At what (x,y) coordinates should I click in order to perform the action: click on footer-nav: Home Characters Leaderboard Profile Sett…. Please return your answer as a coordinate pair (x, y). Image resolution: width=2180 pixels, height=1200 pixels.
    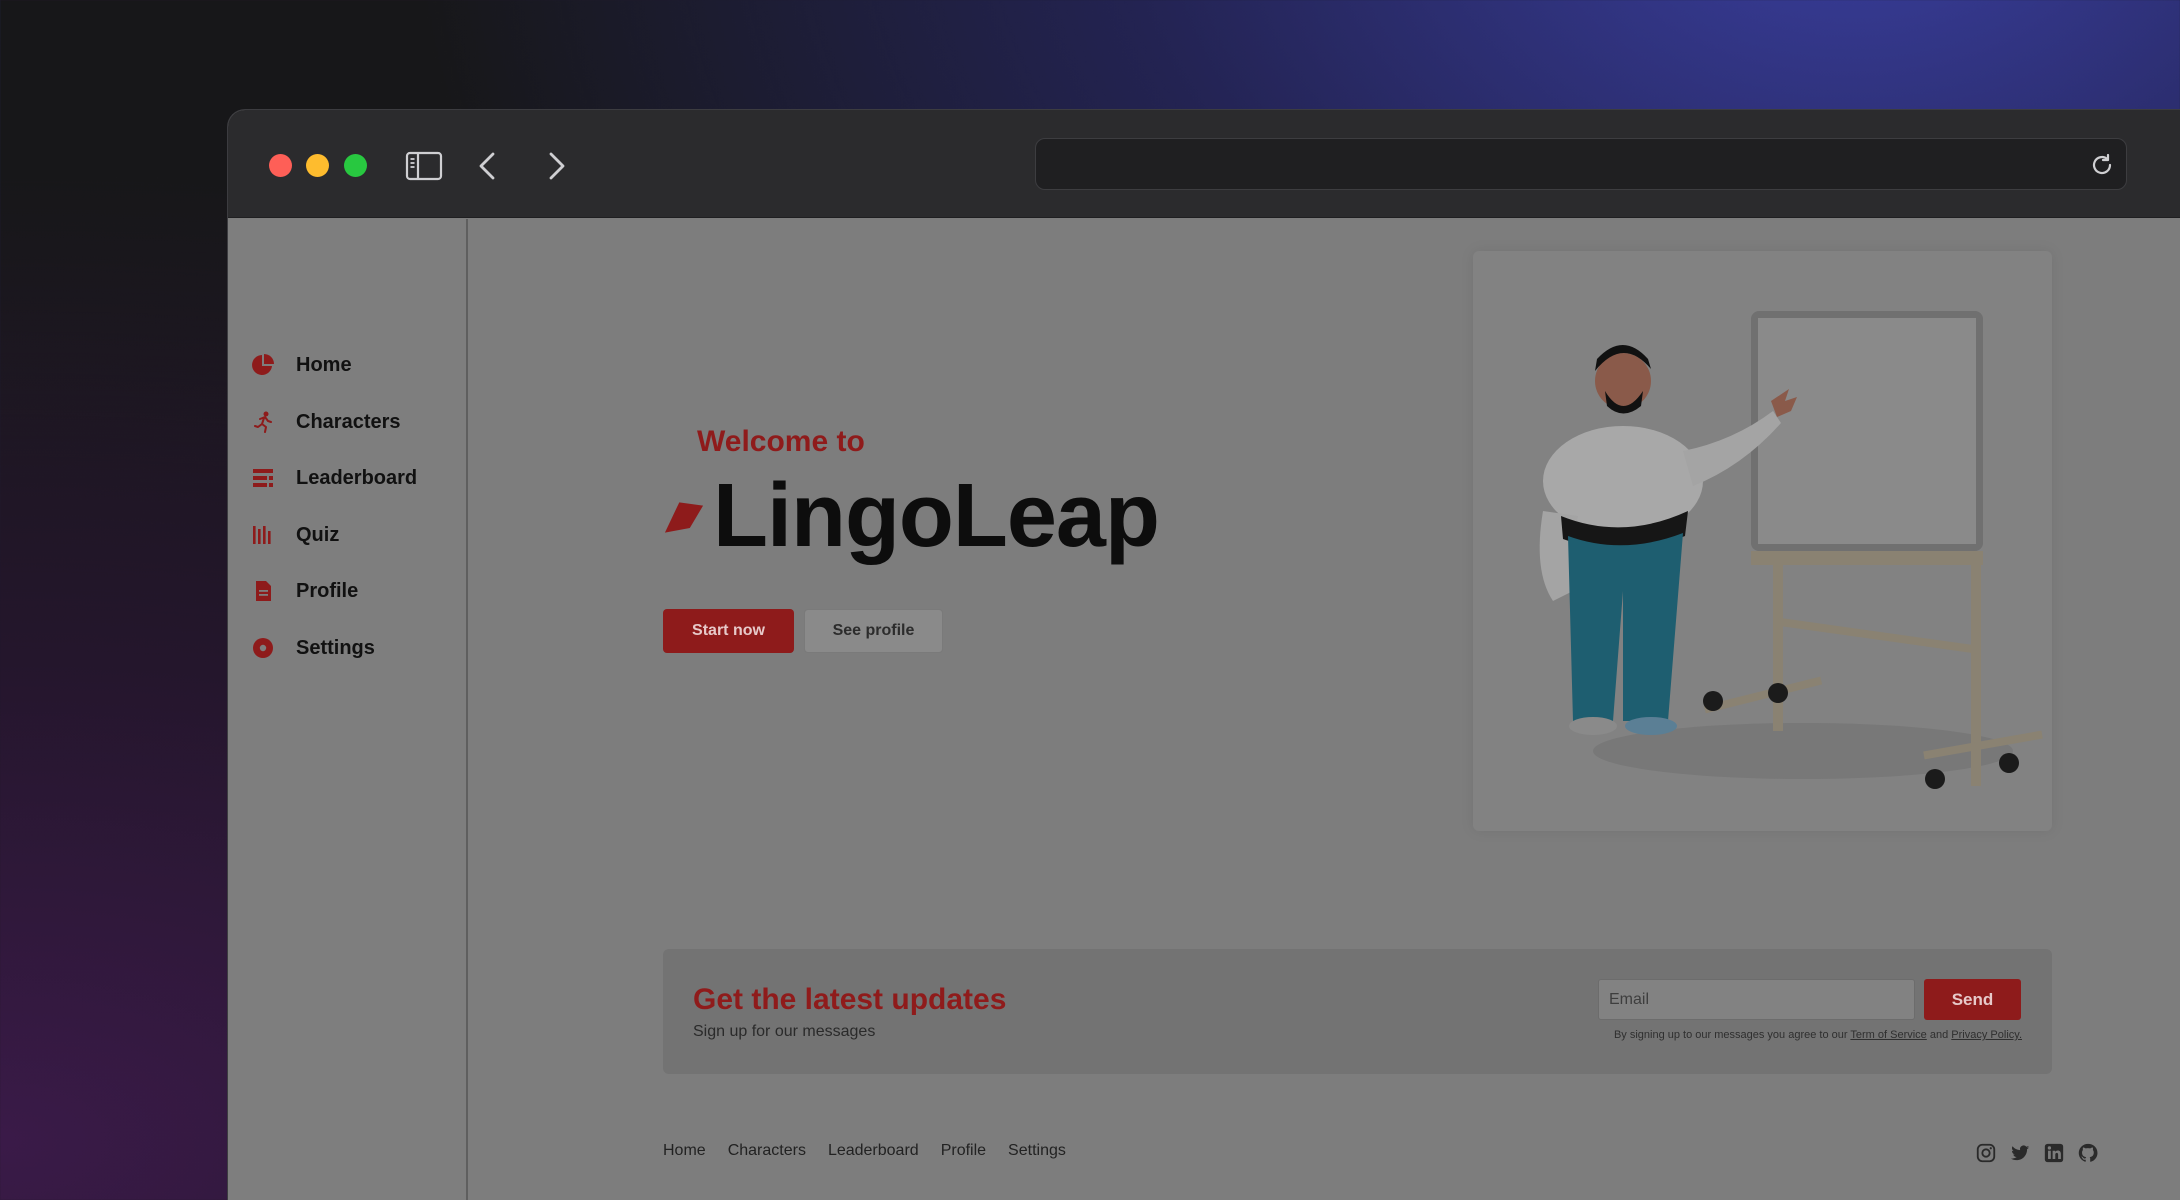
    Looking at the image, I should click on (864, 1151).